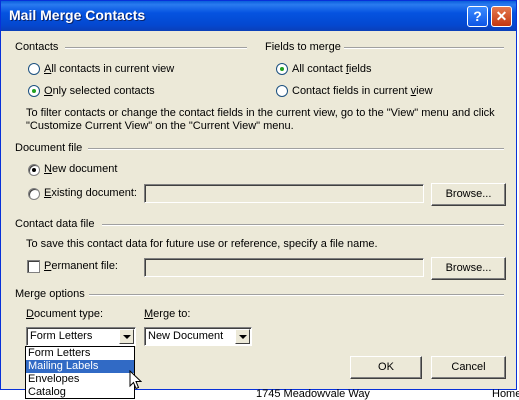  I want to click on mouse-cursor-icon, so click(135, 380).